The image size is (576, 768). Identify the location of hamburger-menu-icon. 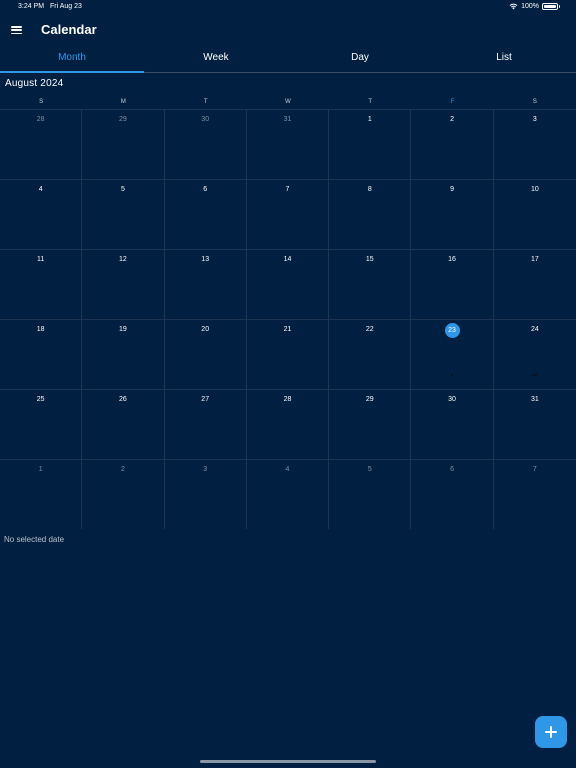
(16, 30).